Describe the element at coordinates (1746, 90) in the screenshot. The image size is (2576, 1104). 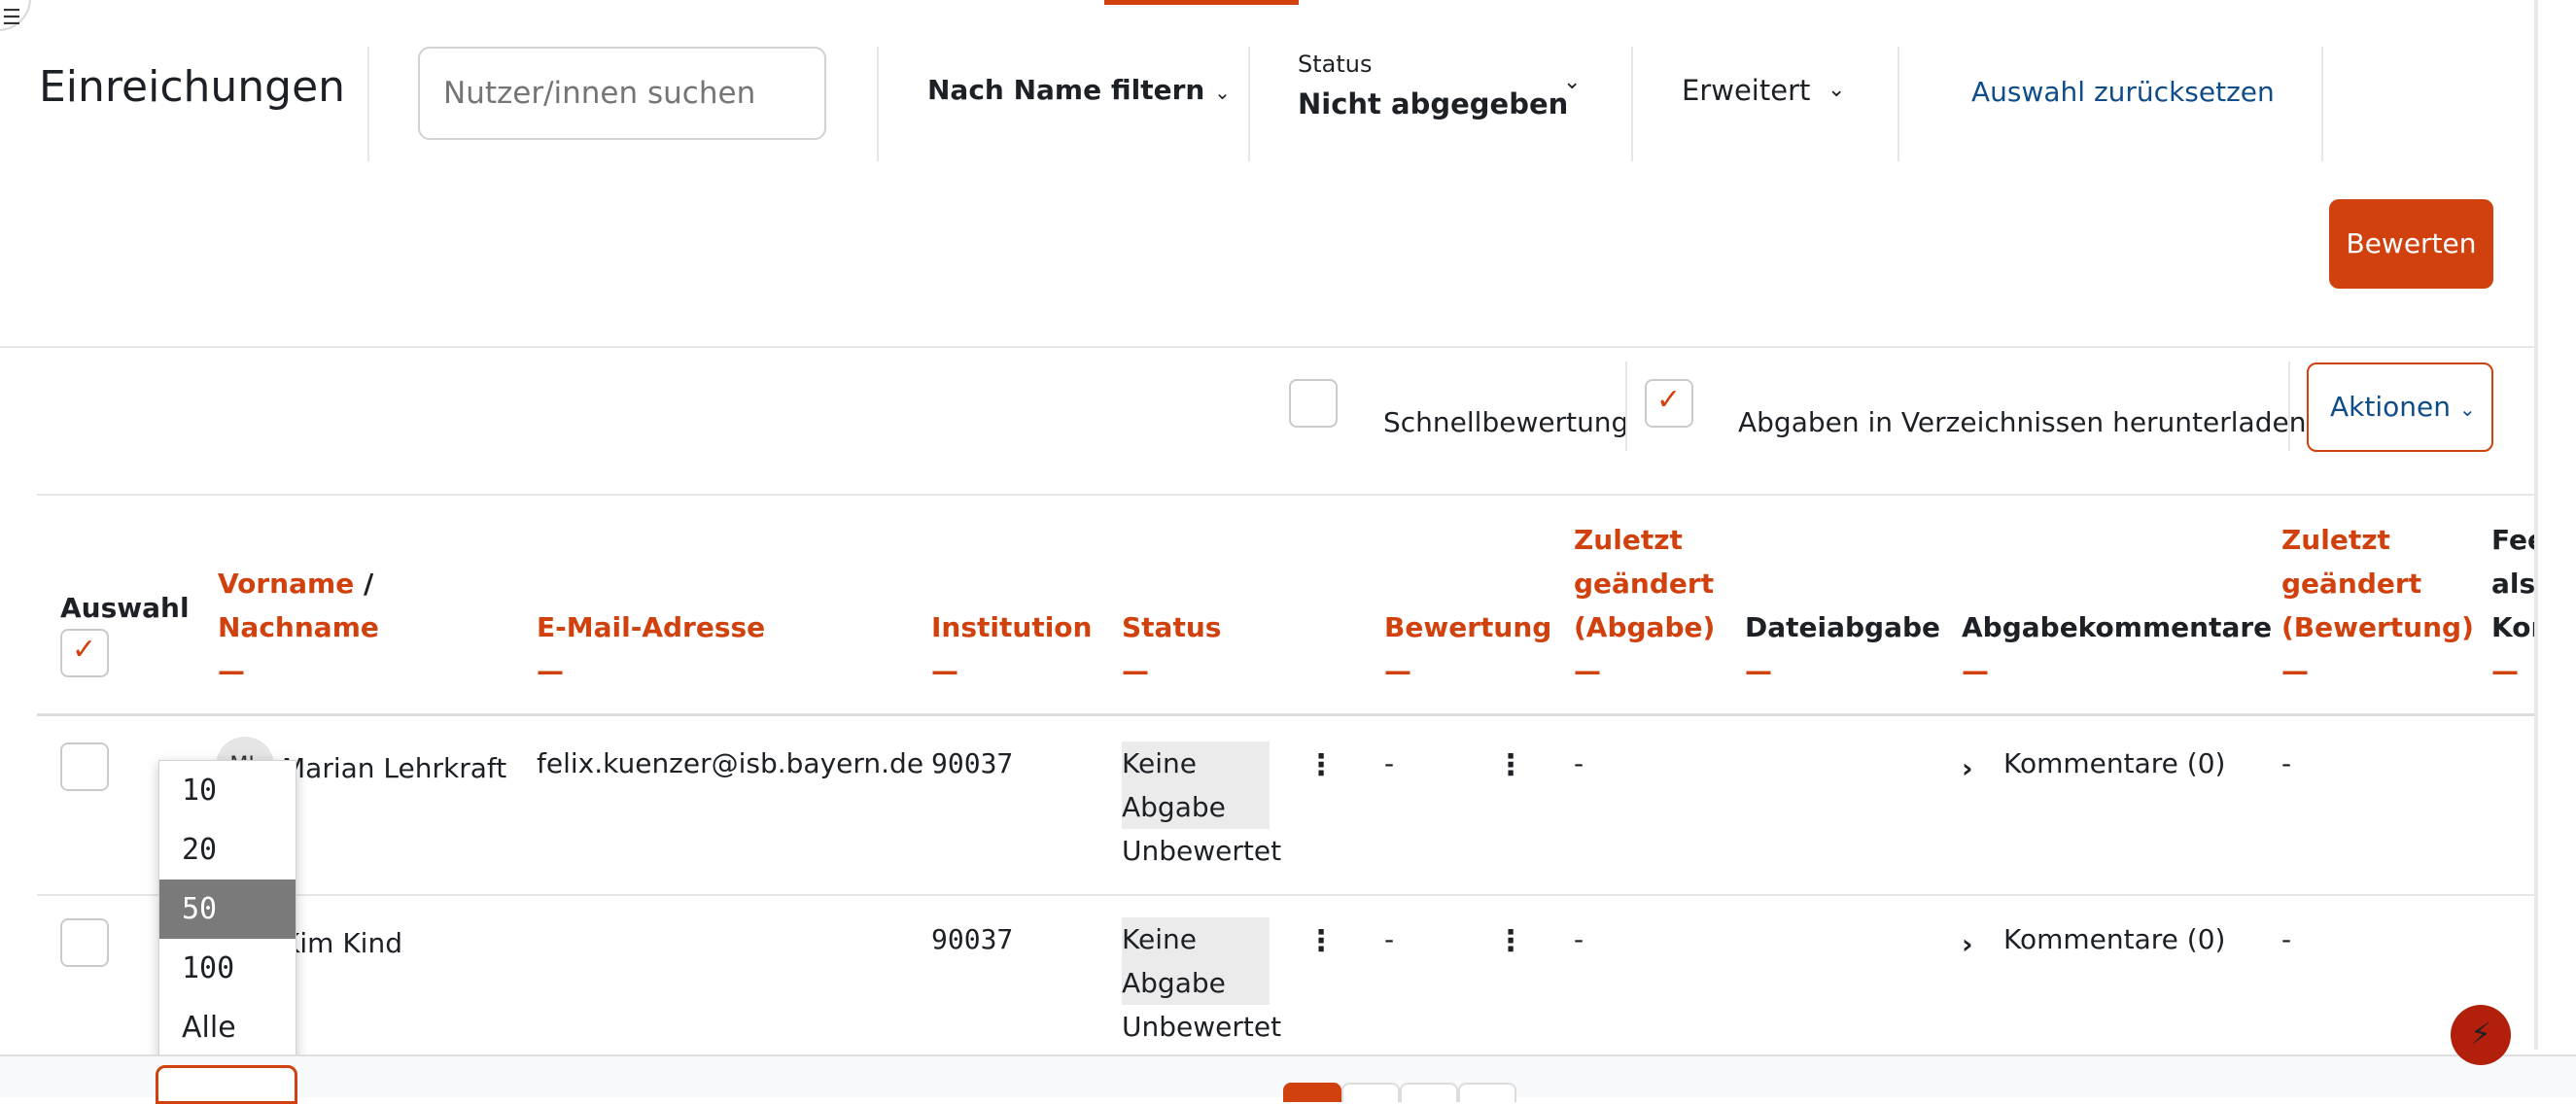
I see `advanced-filter-button: Erweitert` at that location.